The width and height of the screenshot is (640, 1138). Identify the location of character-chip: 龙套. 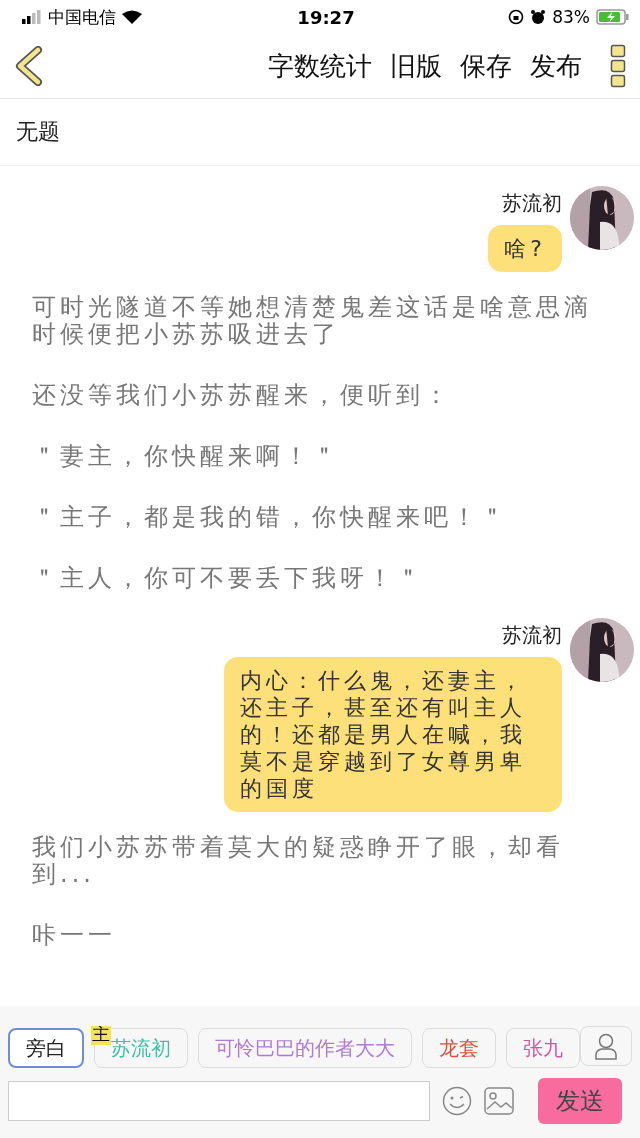
(459, 1048).